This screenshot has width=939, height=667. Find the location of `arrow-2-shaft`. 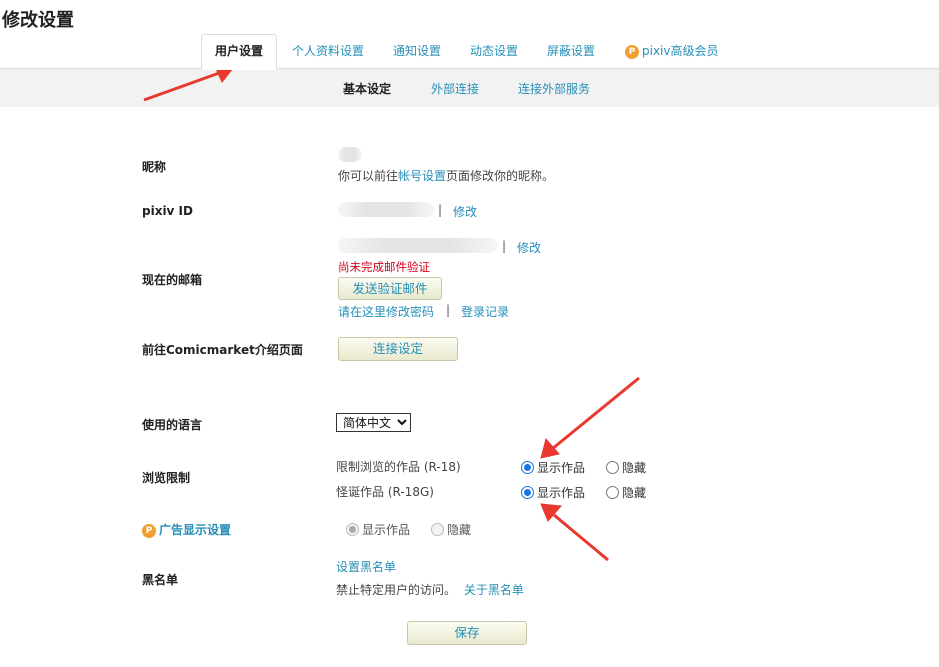

arrow-2-shaft is located at coordinates (595, 413).